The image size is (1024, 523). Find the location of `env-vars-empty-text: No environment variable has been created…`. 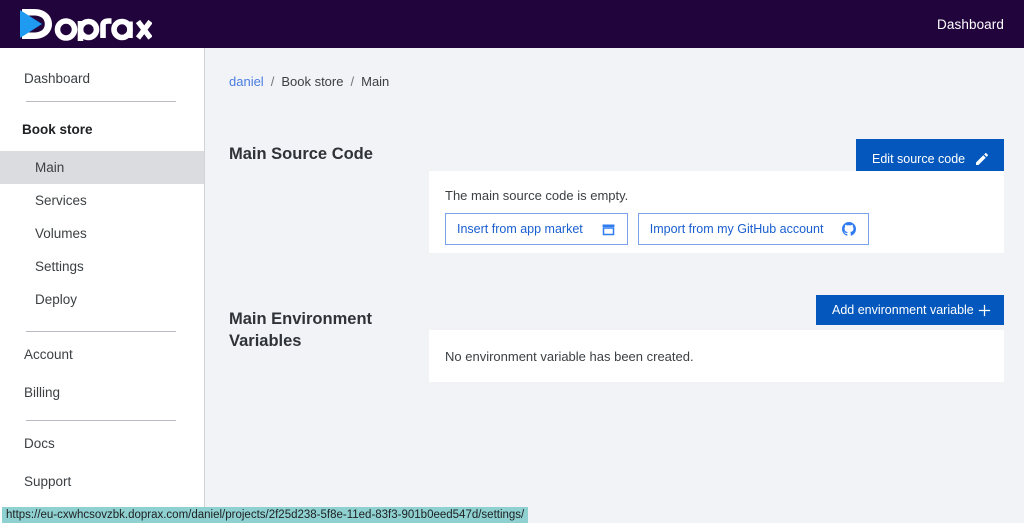

env-vars-empty-text: No environment variable has been created… is located at coordinates (569, 356).